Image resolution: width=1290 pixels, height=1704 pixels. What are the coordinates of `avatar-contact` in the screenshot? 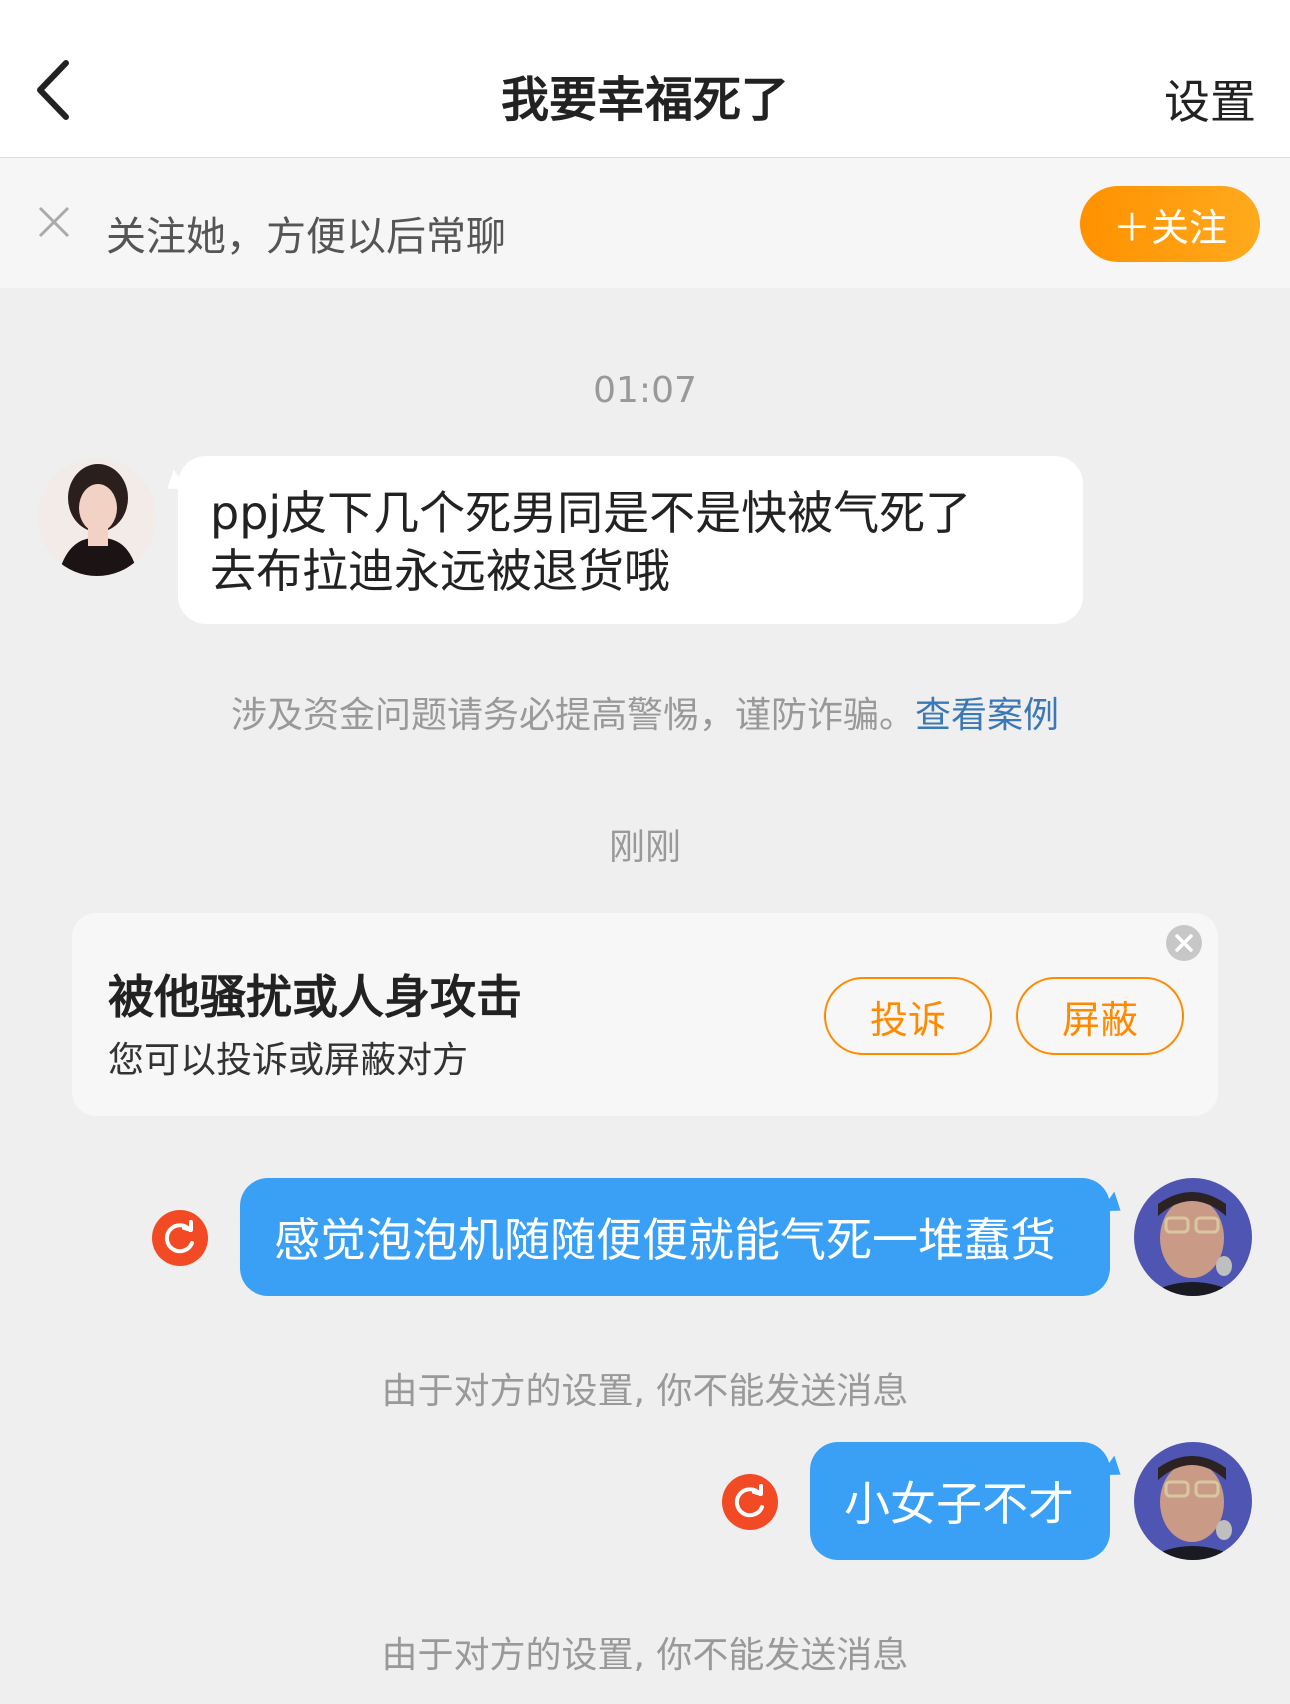 It's located at (97, 517).